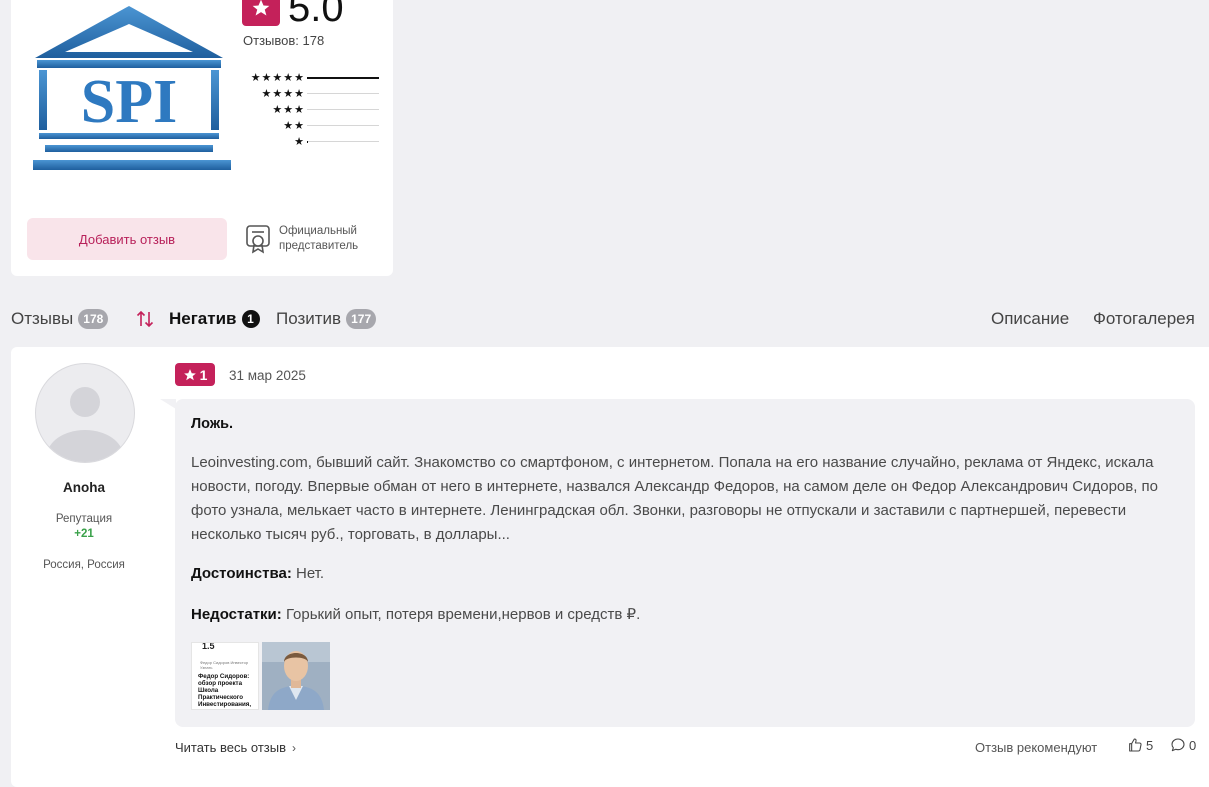 The image size is (1209, 787). I want to click on distribution-row: ★★★★, so click(313, 94).